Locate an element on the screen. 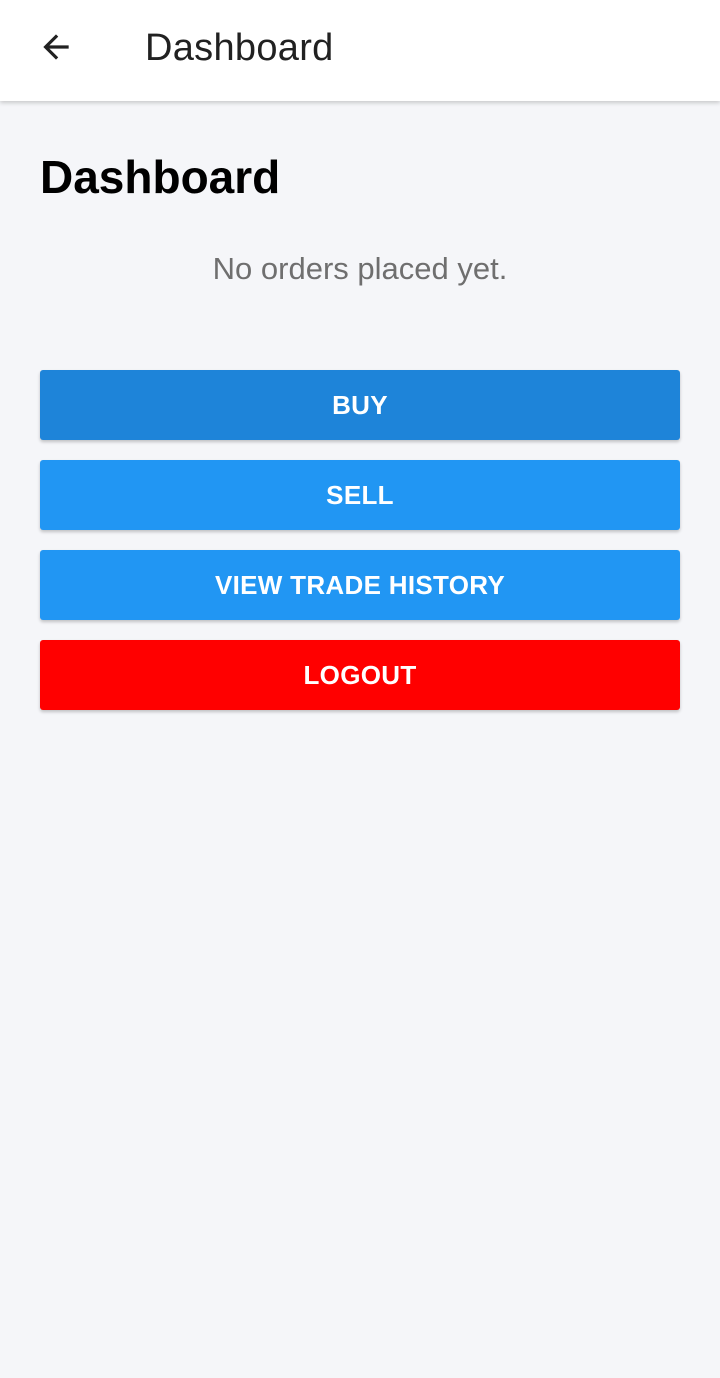 The height and width of the screenshot is (1378, 720). empty-orders-message: No orders placed yet. is located at coordinates (360, 268).